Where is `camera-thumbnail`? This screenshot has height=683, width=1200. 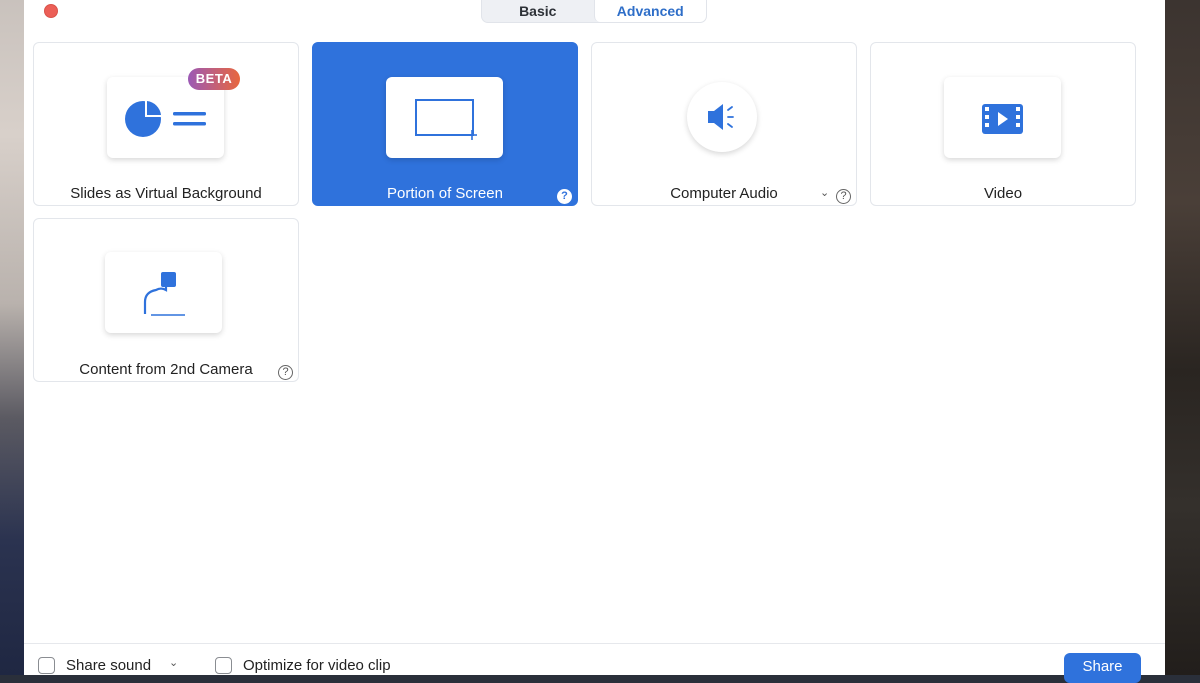 camera-thumbnail is located at coordinates (163, 292).